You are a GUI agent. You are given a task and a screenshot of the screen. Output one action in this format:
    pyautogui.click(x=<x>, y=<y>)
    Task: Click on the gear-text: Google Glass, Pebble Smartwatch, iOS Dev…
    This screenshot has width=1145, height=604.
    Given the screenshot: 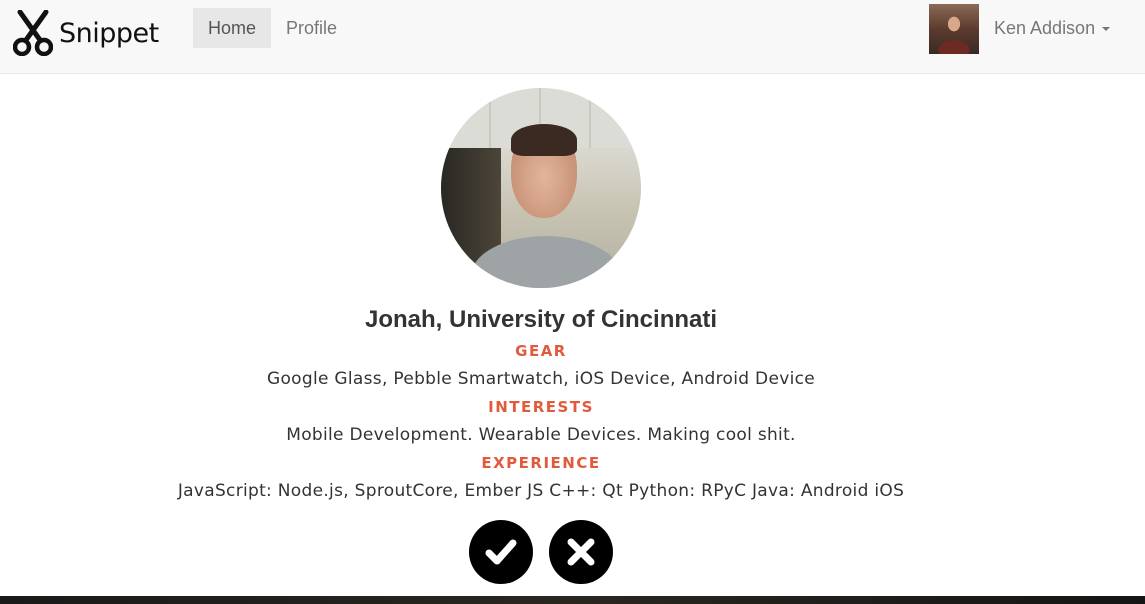 What is the action you would take?
    pyautogui.click(x=540, y=379)
    